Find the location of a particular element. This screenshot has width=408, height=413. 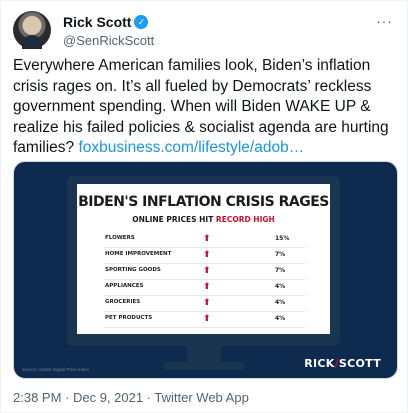

chart-subtitle-prefix: ONLINE PRICES HIT is located at coordinates (174, 219).